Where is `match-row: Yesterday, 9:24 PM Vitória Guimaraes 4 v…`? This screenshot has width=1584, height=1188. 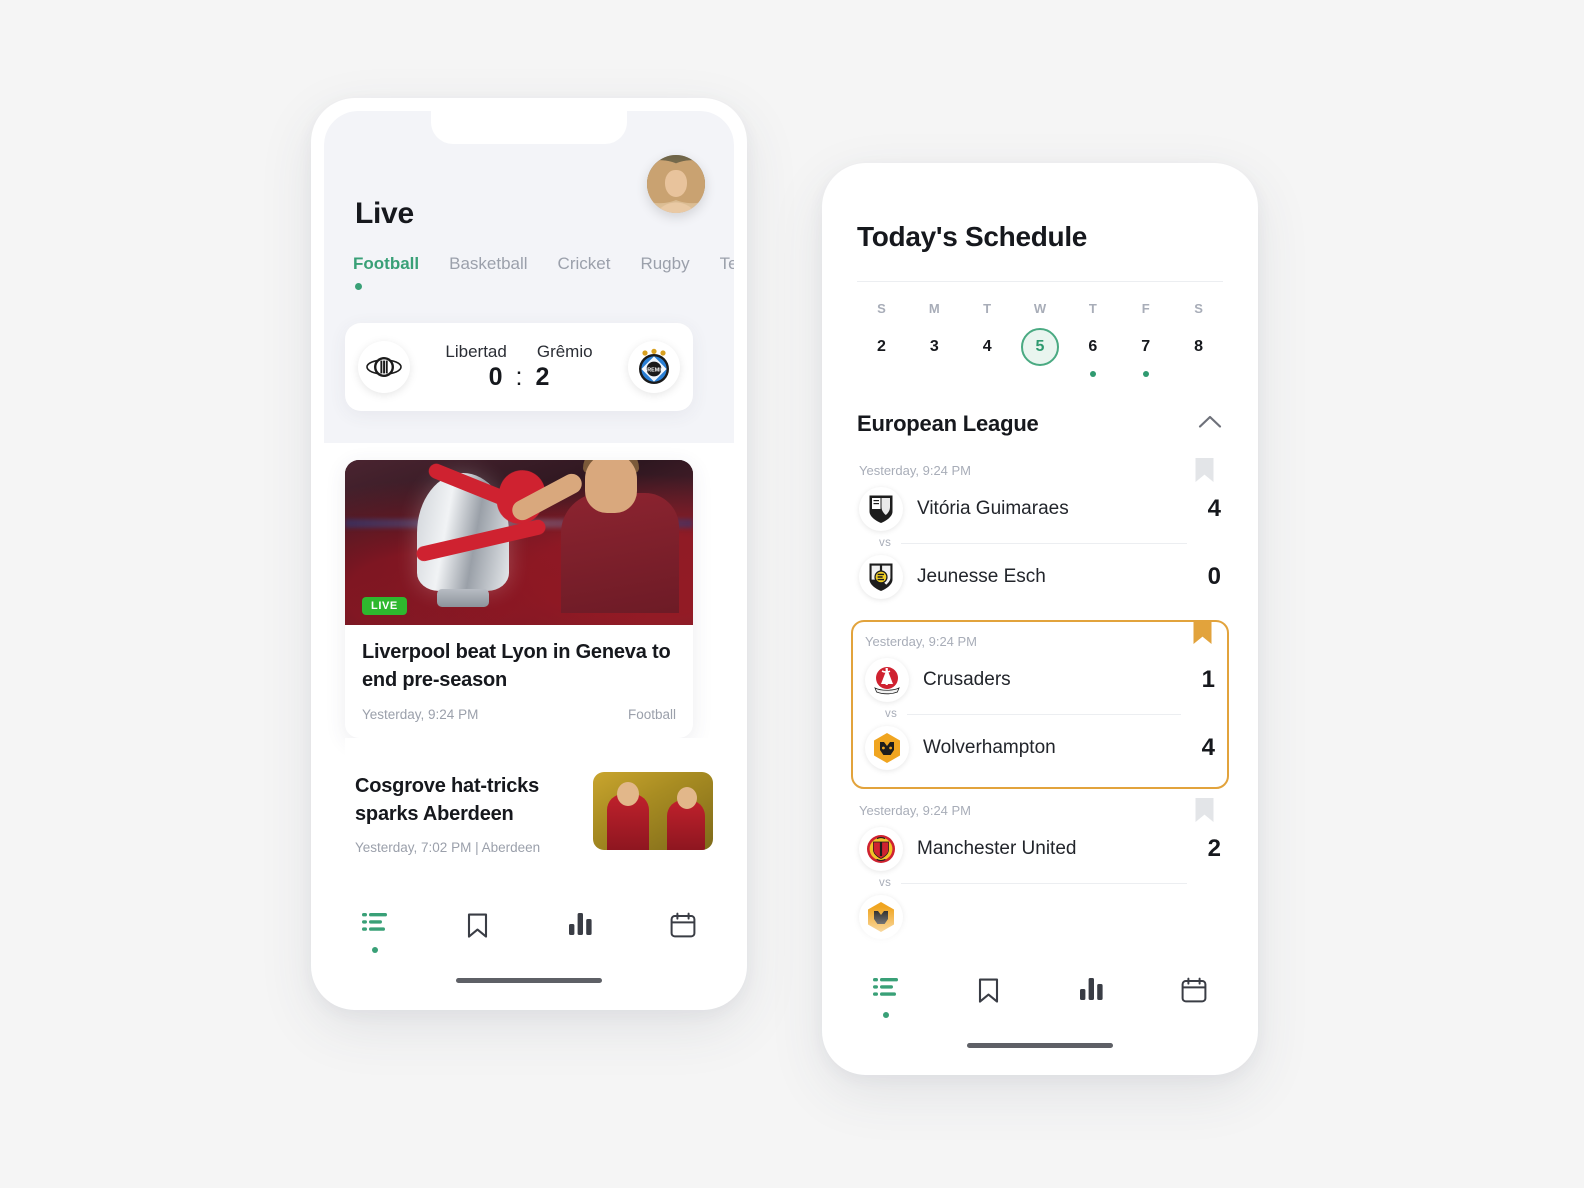
match-row: Yesterday, 9:24 PM Vitória Guimaraes 4 v… is located at coordinates (1040, 529).